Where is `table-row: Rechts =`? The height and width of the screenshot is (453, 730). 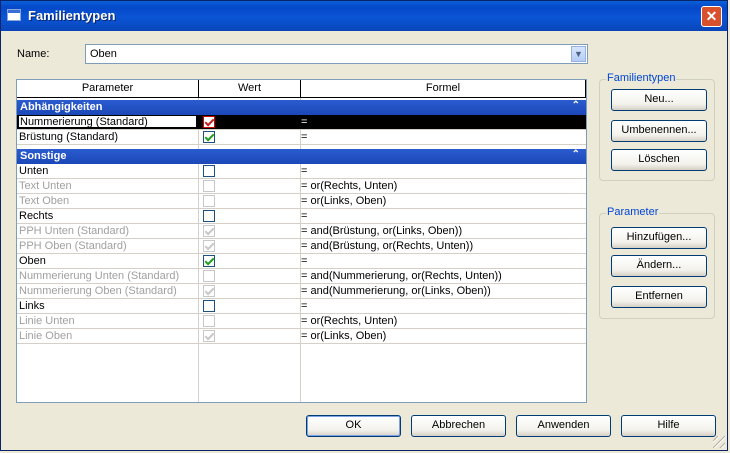 table-row: Rechts = is located at coordinates (301, 216).